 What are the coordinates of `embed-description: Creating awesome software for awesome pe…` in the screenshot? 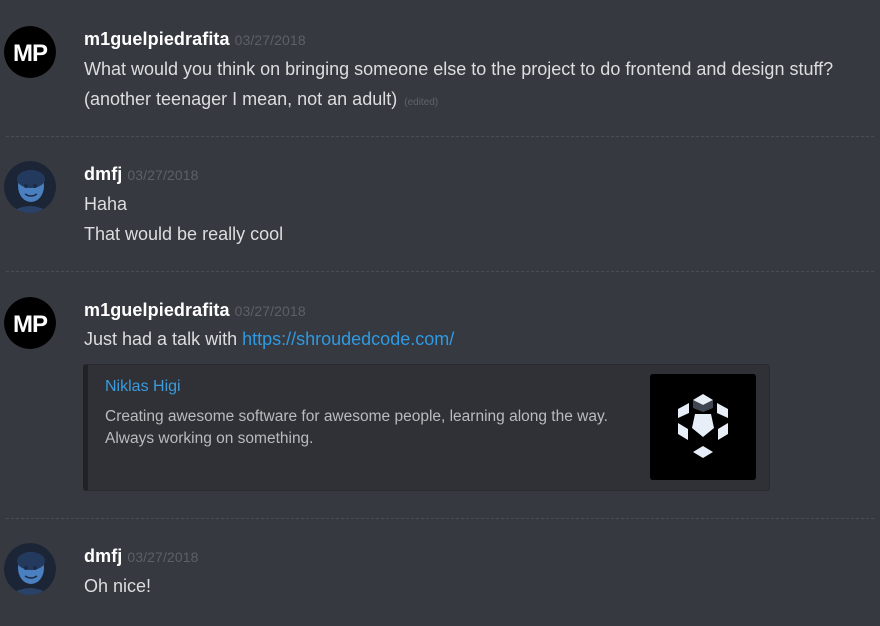 It's located at (356, 427).